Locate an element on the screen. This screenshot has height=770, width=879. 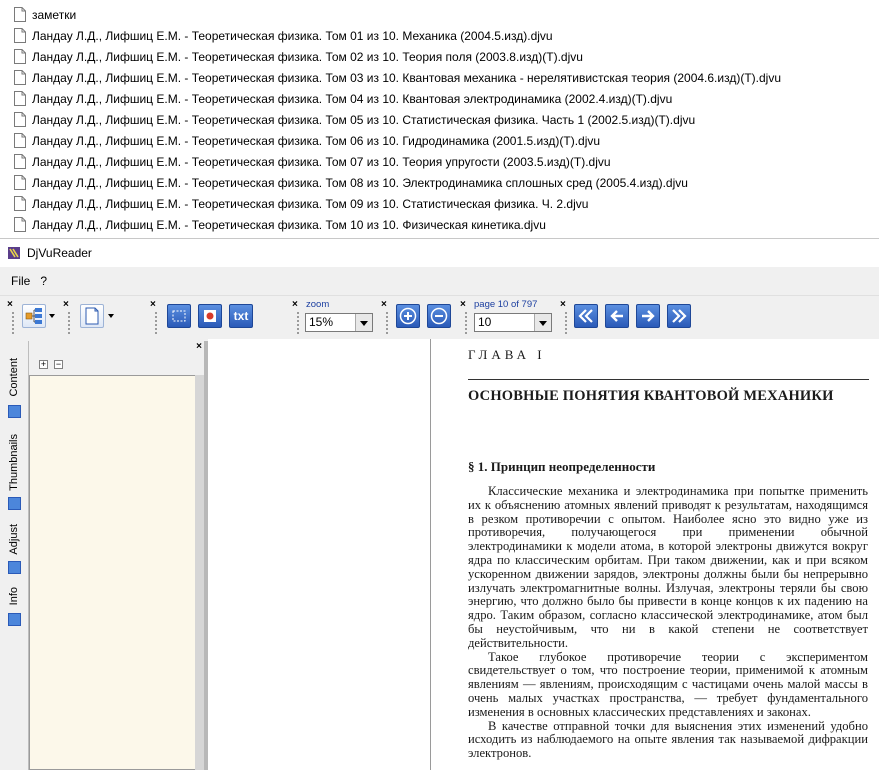
content-icon is located at coordinates (14, 411).